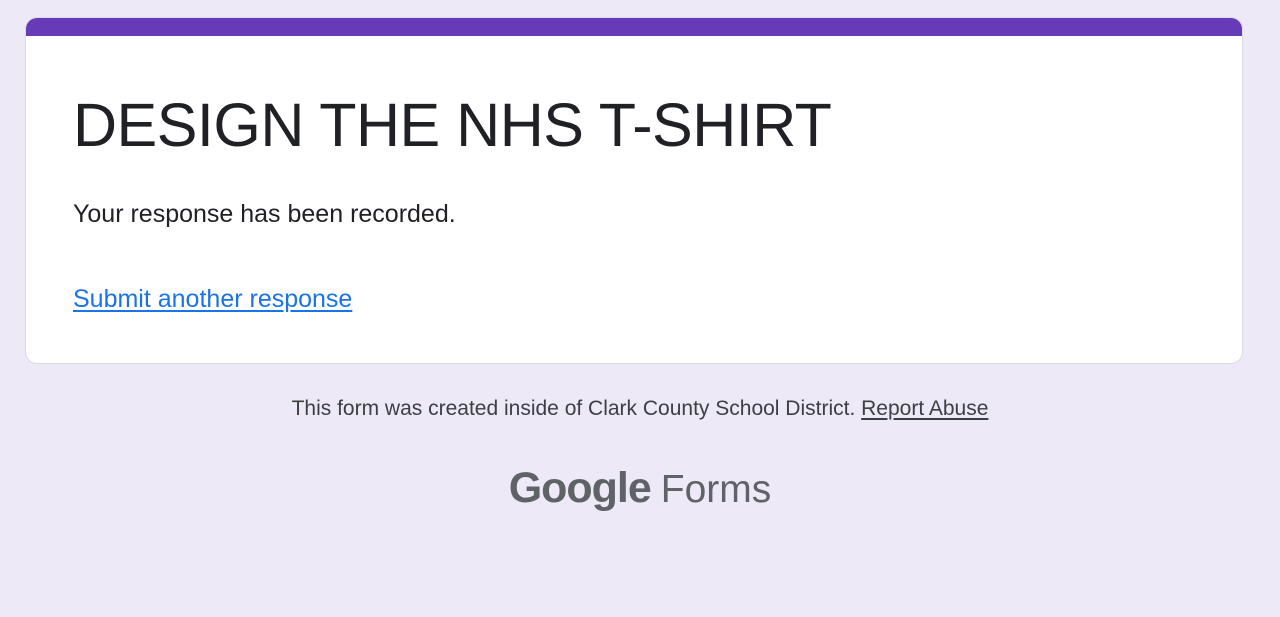 The image size is (1280, 617). Describe the element at coordinates (264, 214) in the screenshot. I see `confirmation-message: Your response has been recorded.` at that location.